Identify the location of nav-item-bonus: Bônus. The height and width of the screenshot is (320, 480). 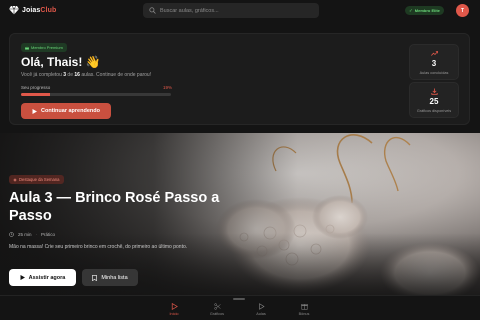
(304, 309).